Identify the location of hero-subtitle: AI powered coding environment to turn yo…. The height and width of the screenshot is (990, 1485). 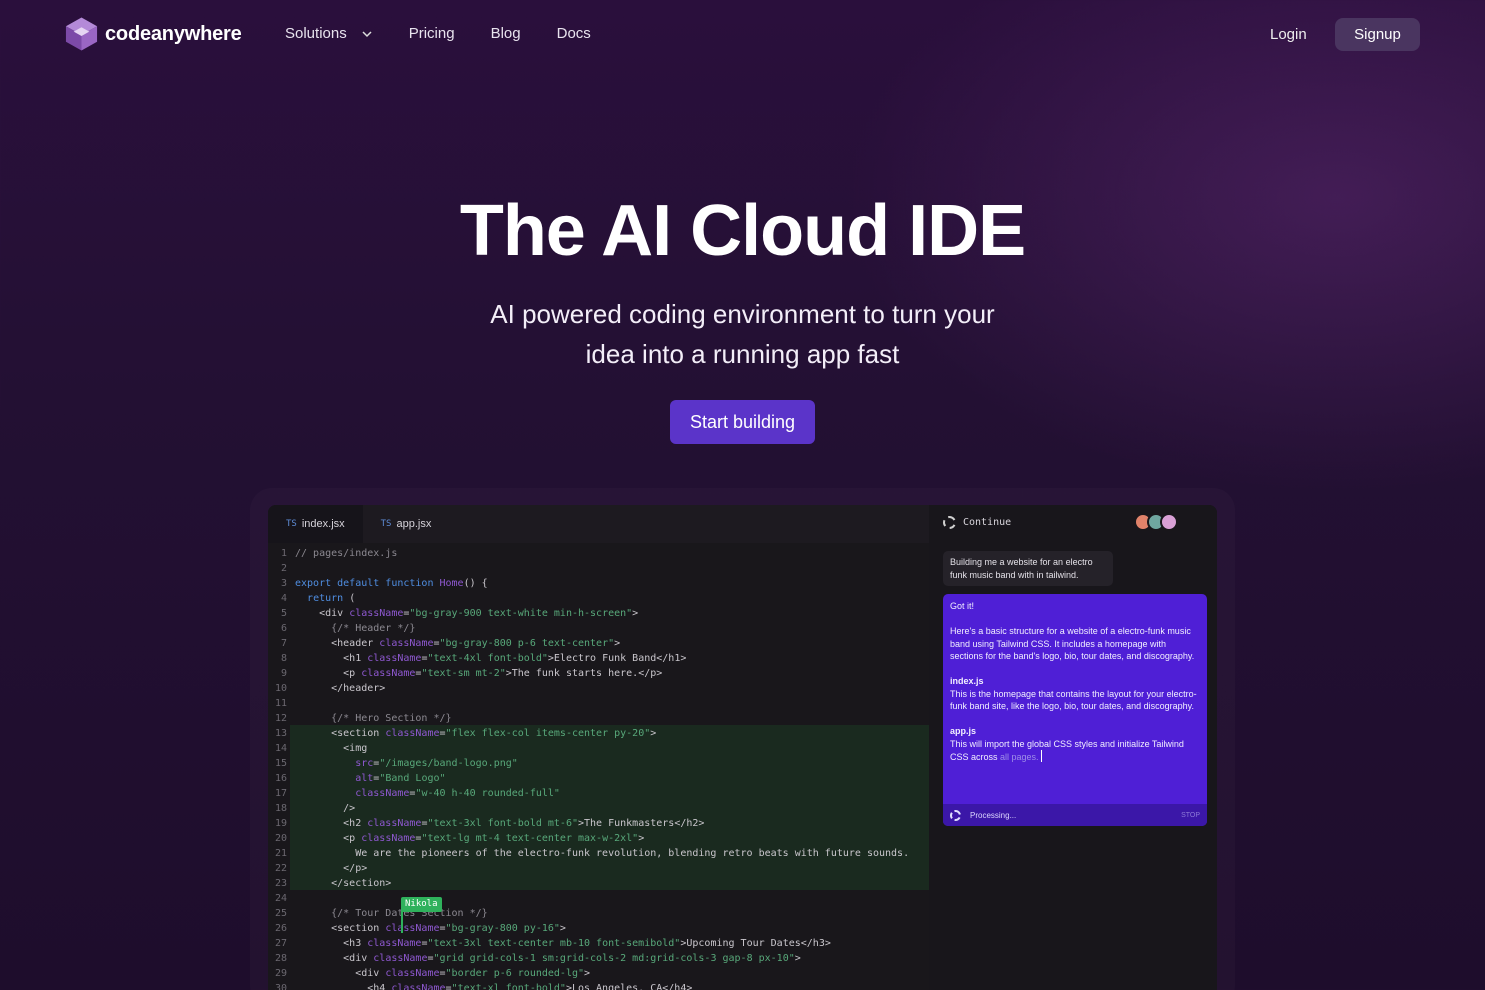
(742, 334).